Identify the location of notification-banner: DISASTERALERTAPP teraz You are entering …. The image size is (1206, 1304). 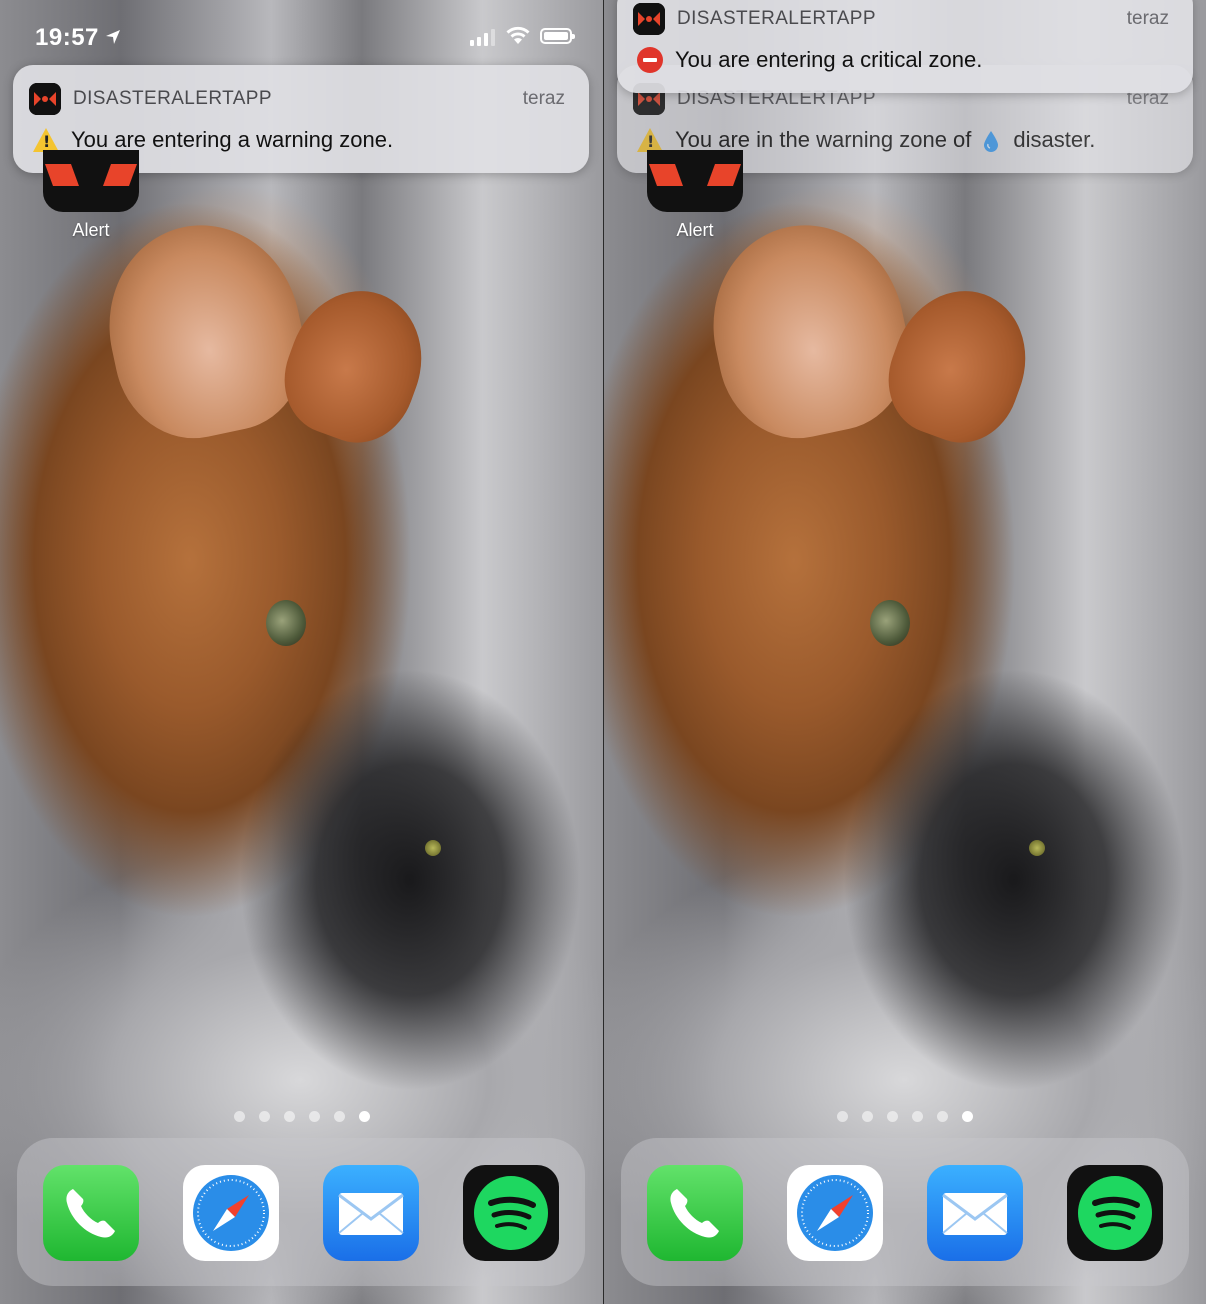
(905, 46).